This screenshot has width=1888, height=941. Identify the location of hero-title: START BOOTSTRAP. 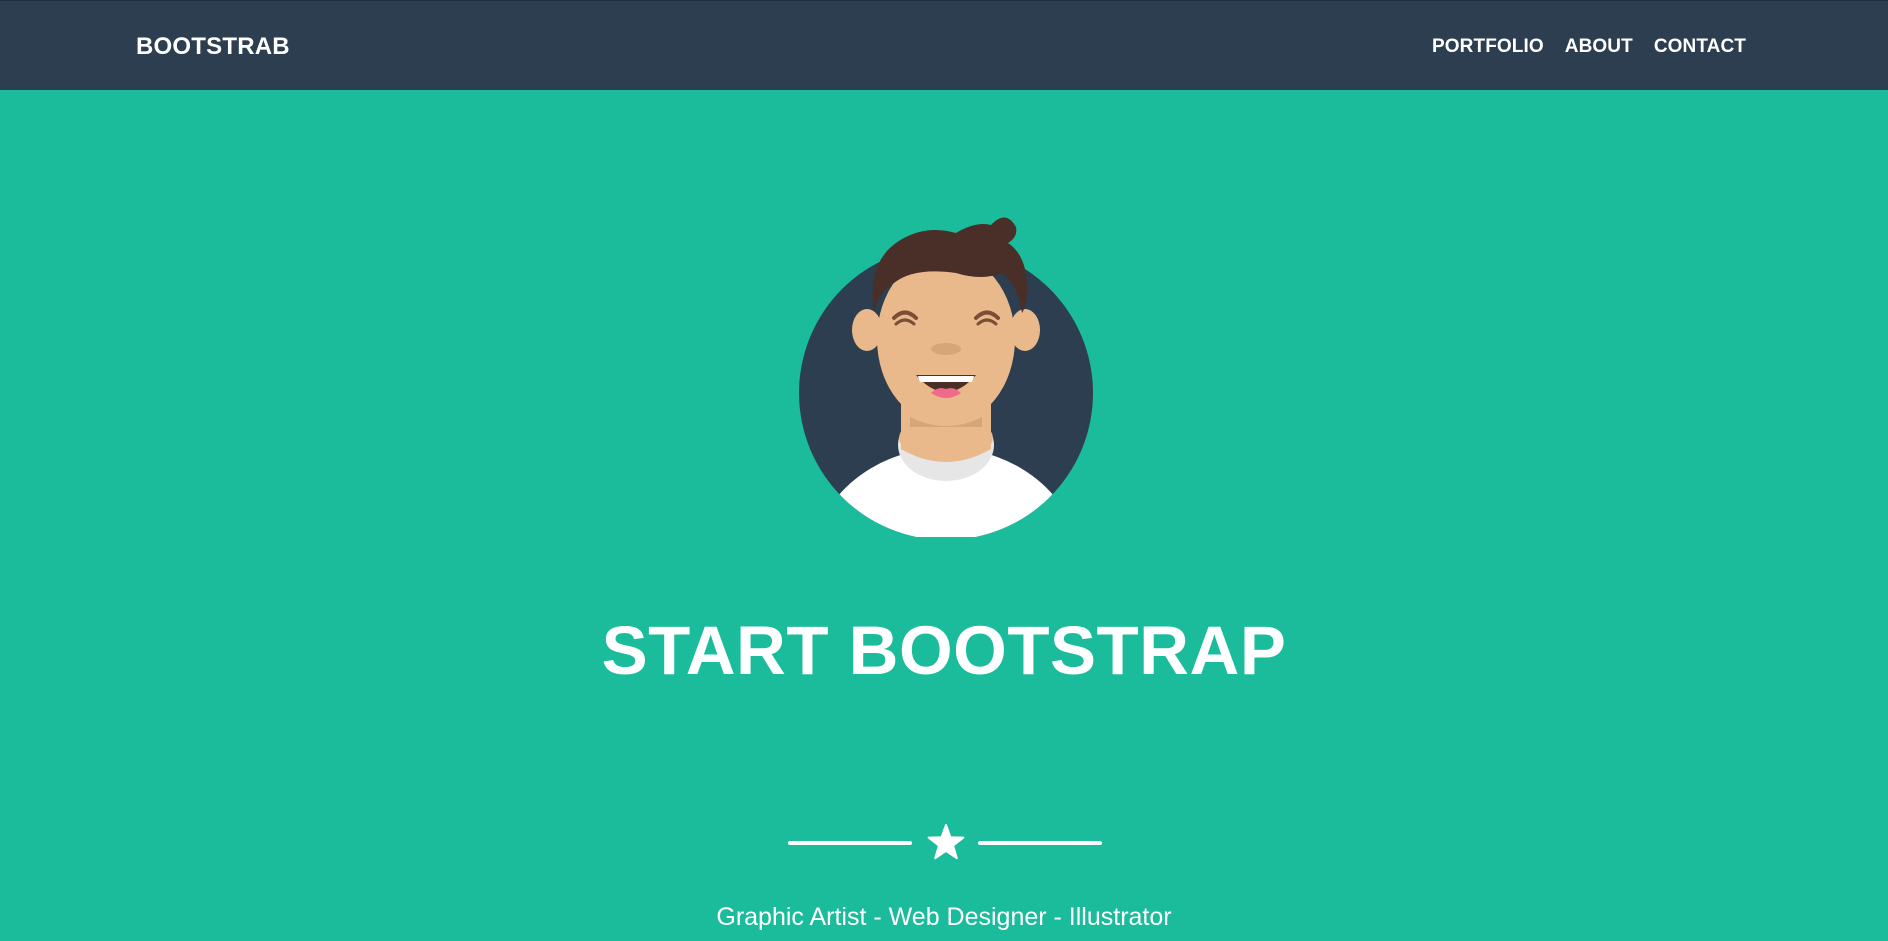
(944, 650).